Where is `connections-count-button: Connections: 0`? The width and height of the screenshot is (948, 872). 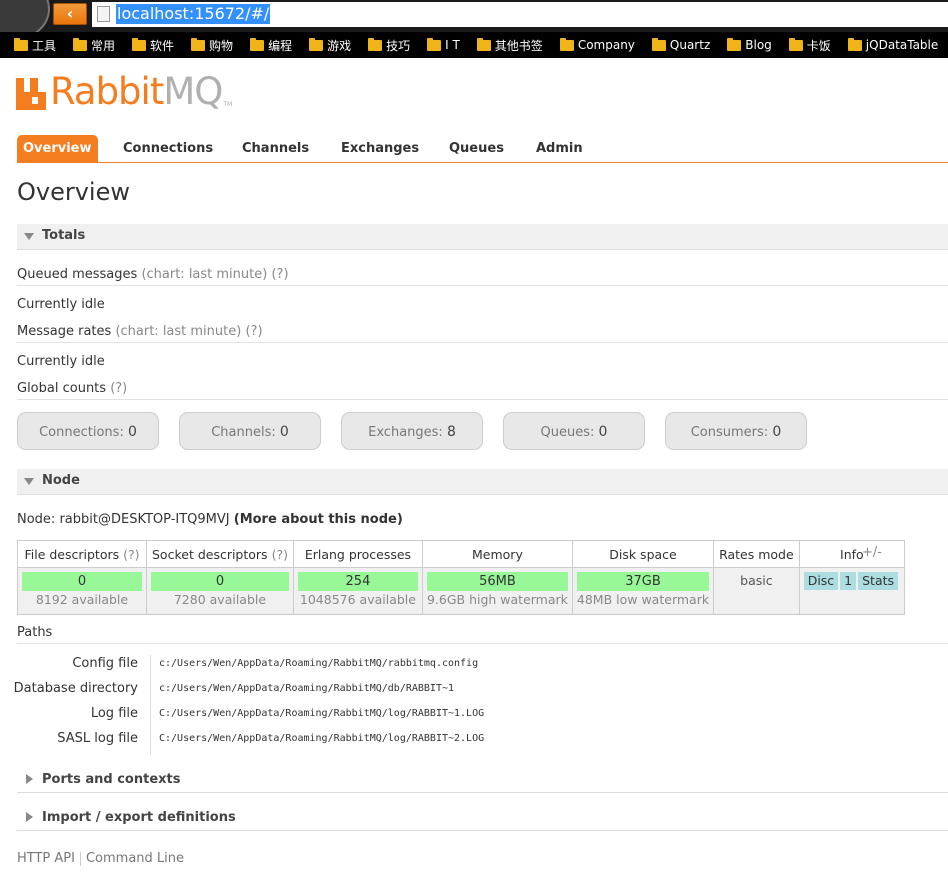
connections-count-button: Connections: 0 is located at coordinates (88, 431).